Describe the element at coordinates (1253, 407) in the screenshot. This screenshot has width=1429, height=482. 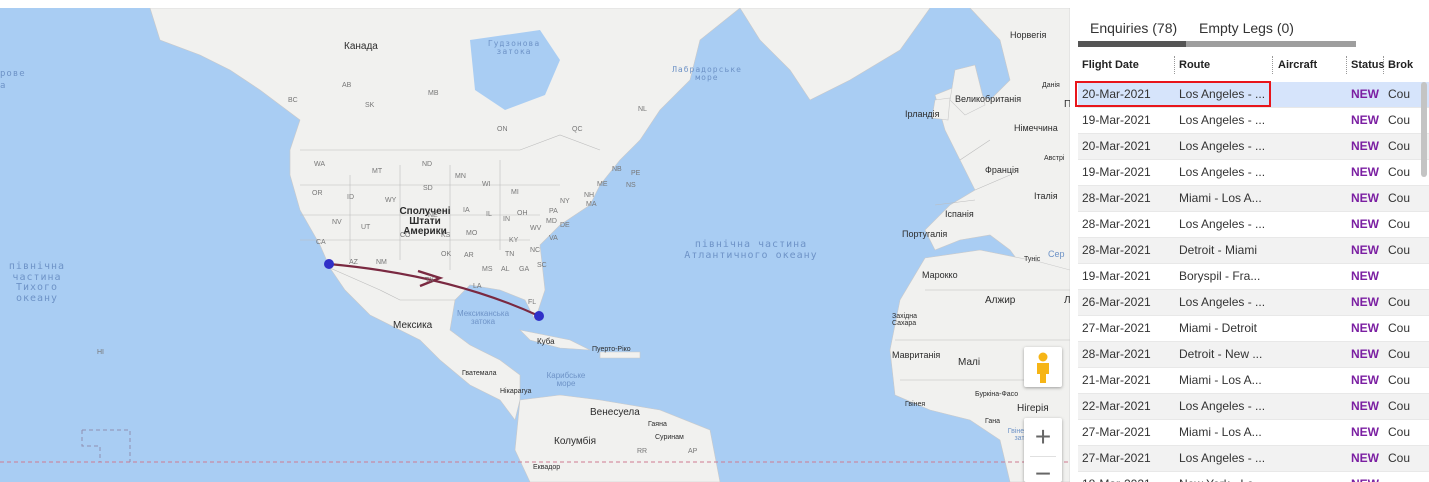
I see `table-row: 22-Mar-2021 Los Angeles - ... NEW Cou` at that location.